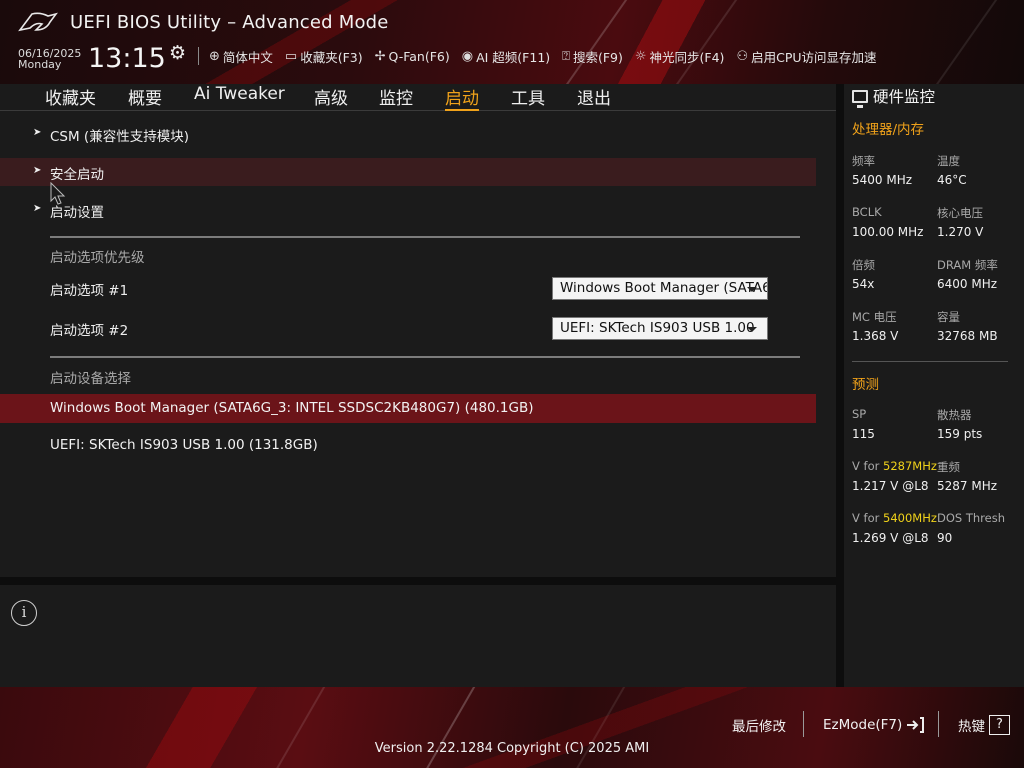 This screenshot has height=768, width=1024. Describe the element at coordinates (948, 161) in the screenshot. I see `hw-label: 温度` at that location.